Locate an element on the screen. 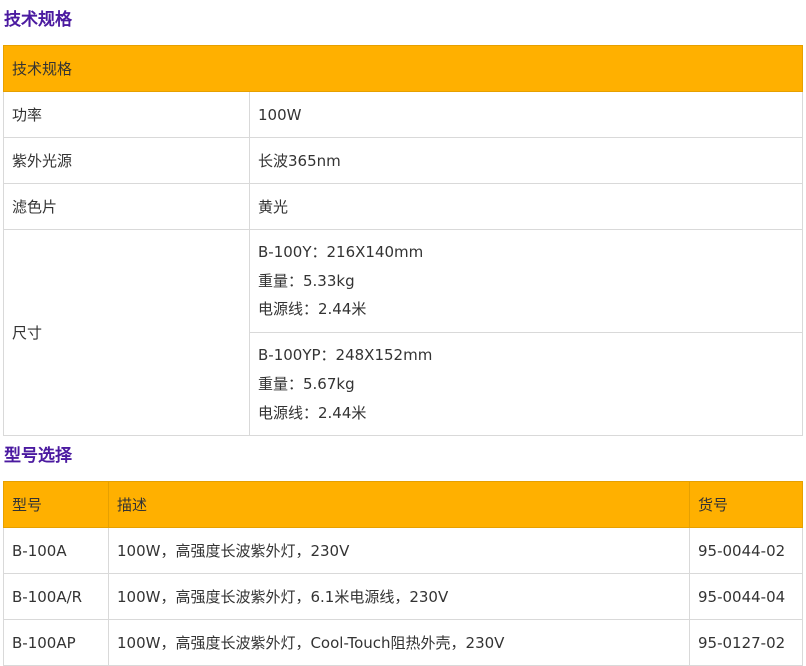 This screenshot has width=806, height=666. header-description: 描述 is located at coordinates (399, 504).